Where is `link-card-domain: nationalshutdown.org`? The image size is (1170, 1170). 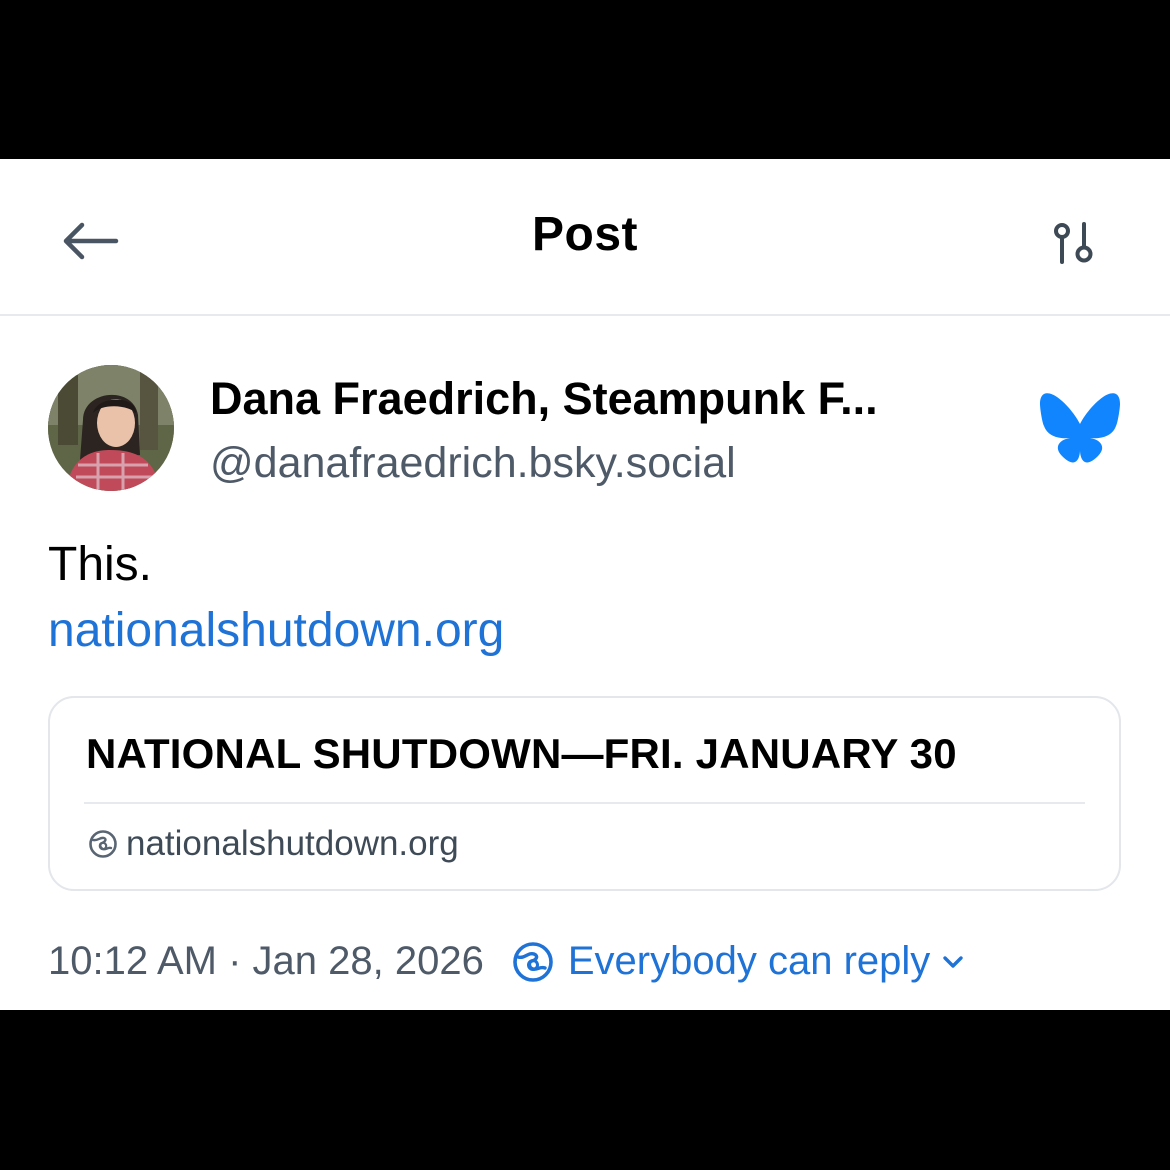
link-card-domain: nationalshutdown.org is located at coordinates (292, 843).